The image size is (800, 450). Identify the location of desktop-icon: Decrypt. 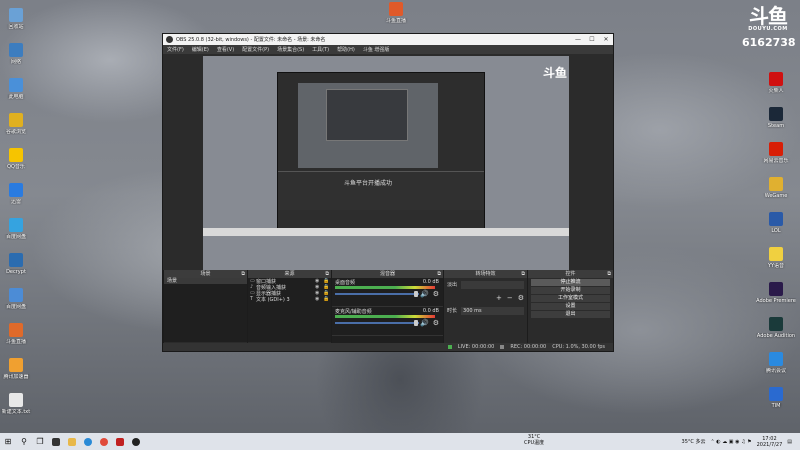
(18, 264).